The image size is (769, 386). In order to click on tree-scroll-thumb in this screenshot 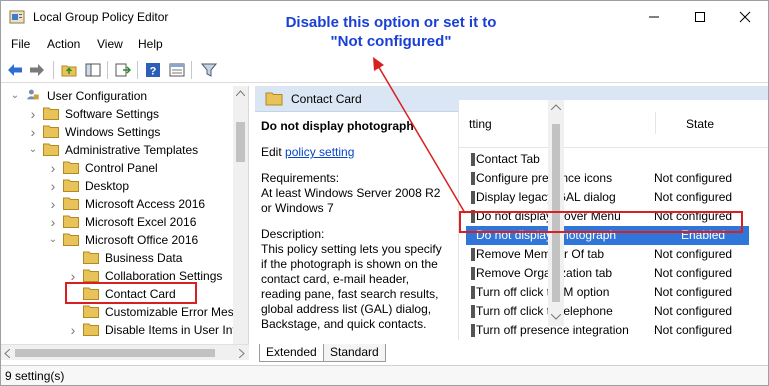, I will do `click(240, 142)`.